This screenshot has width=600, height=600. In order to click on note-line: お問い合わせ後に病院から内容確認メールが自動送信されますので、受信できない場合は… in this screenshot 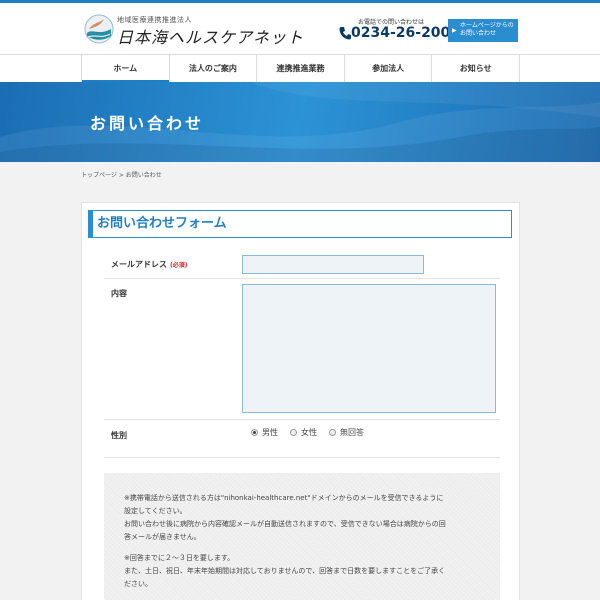, I will do `click(285, 524)`.